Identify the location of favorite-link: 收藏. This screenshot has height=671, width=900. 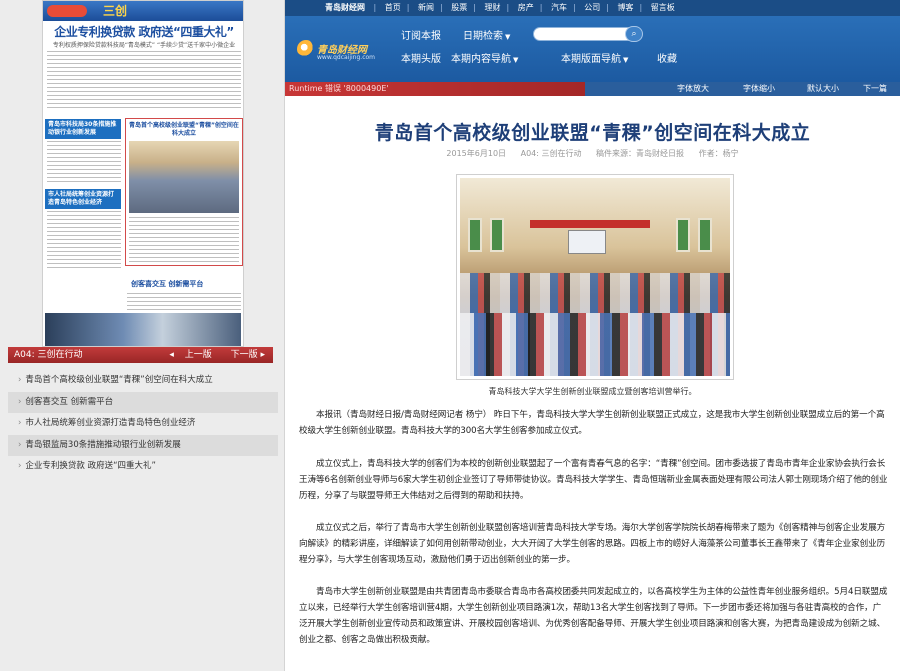
(667, 57).